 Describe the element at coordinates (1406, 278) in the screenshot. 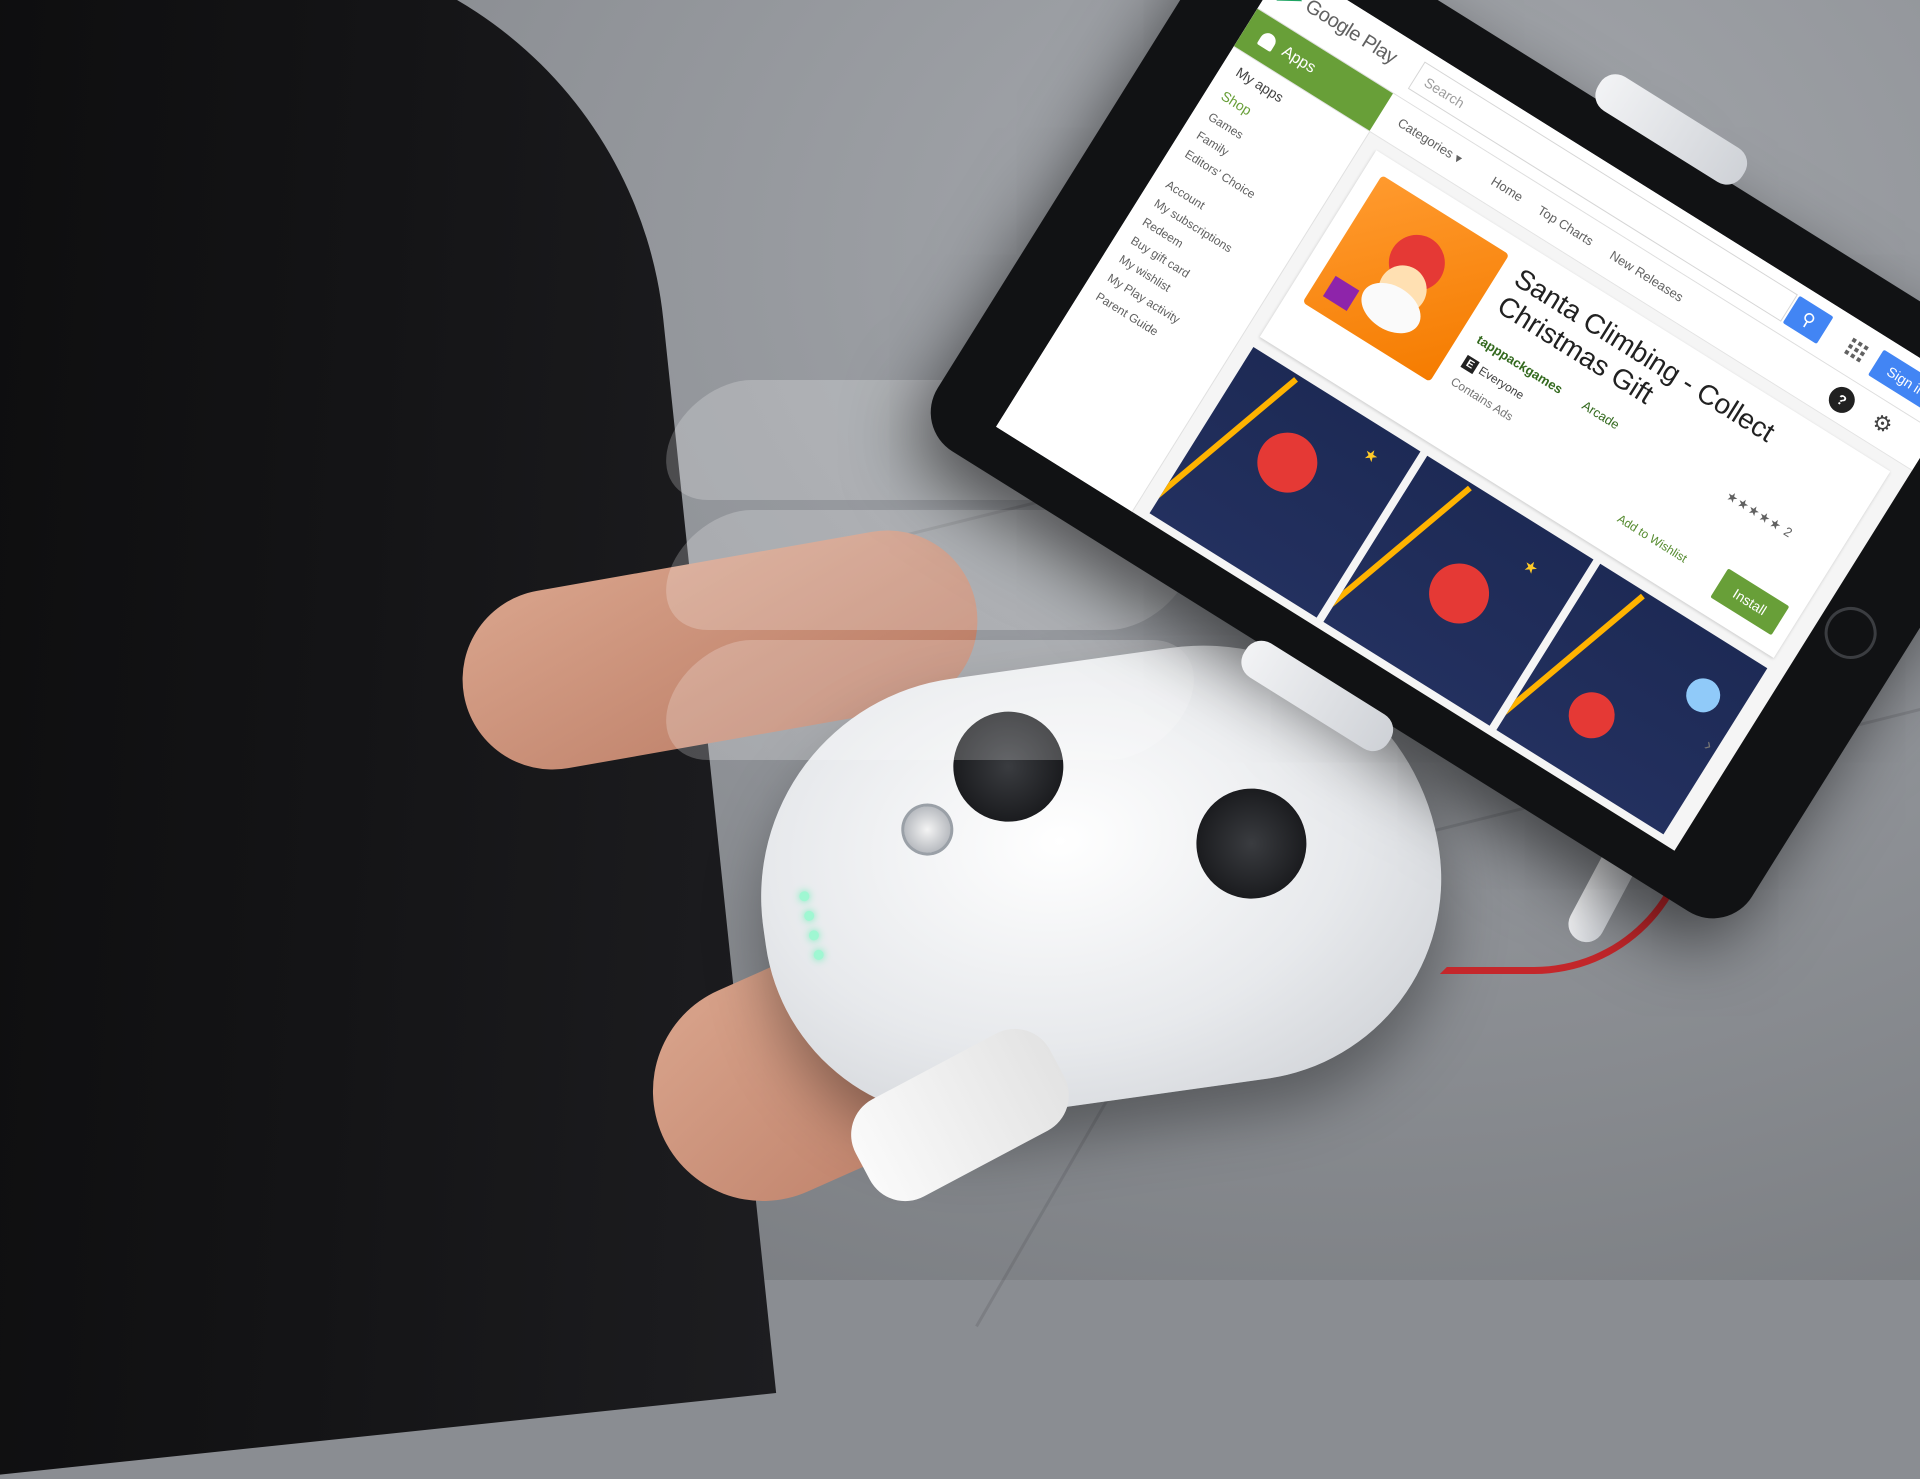

I see `app-icon` at that location.